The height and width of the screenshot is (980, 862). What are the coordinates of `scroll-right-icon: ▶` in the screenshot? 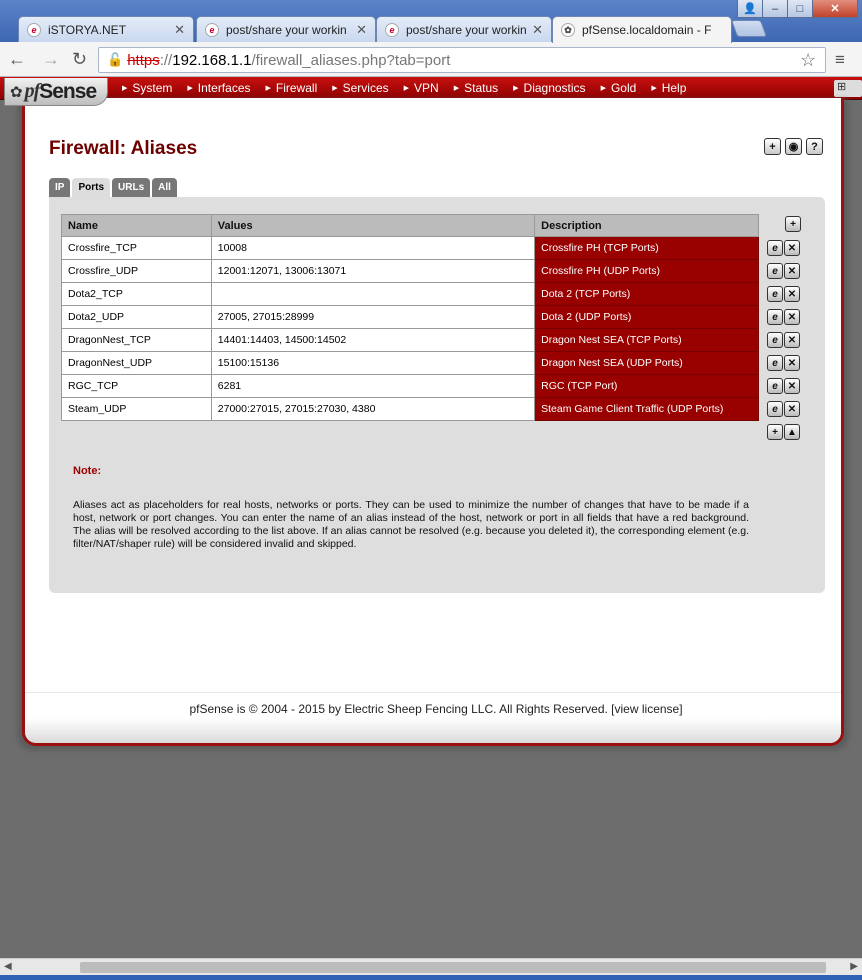 It's located at (854, 966).